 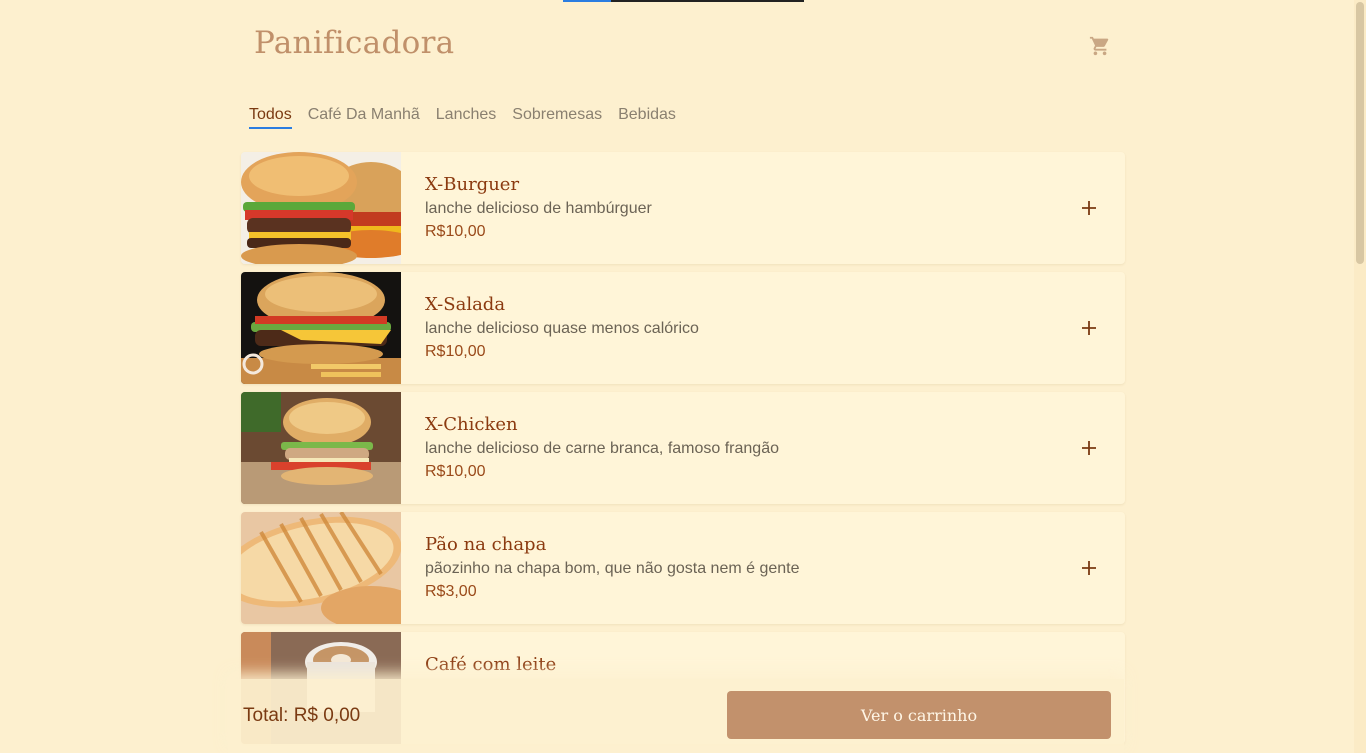 I want to click on tab-todos: Todos, so click(x=270, y=117).